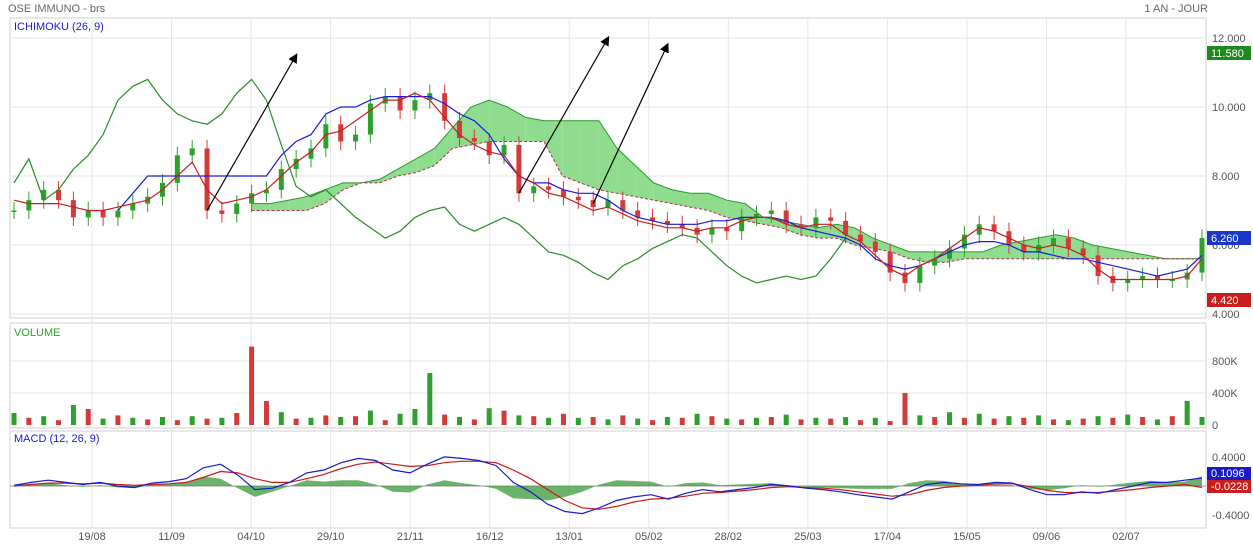  What do you see at coordinates (569, 537) in the screenshot?
I see `x-tick-label: 13/01` at bounding box center [569, 537].